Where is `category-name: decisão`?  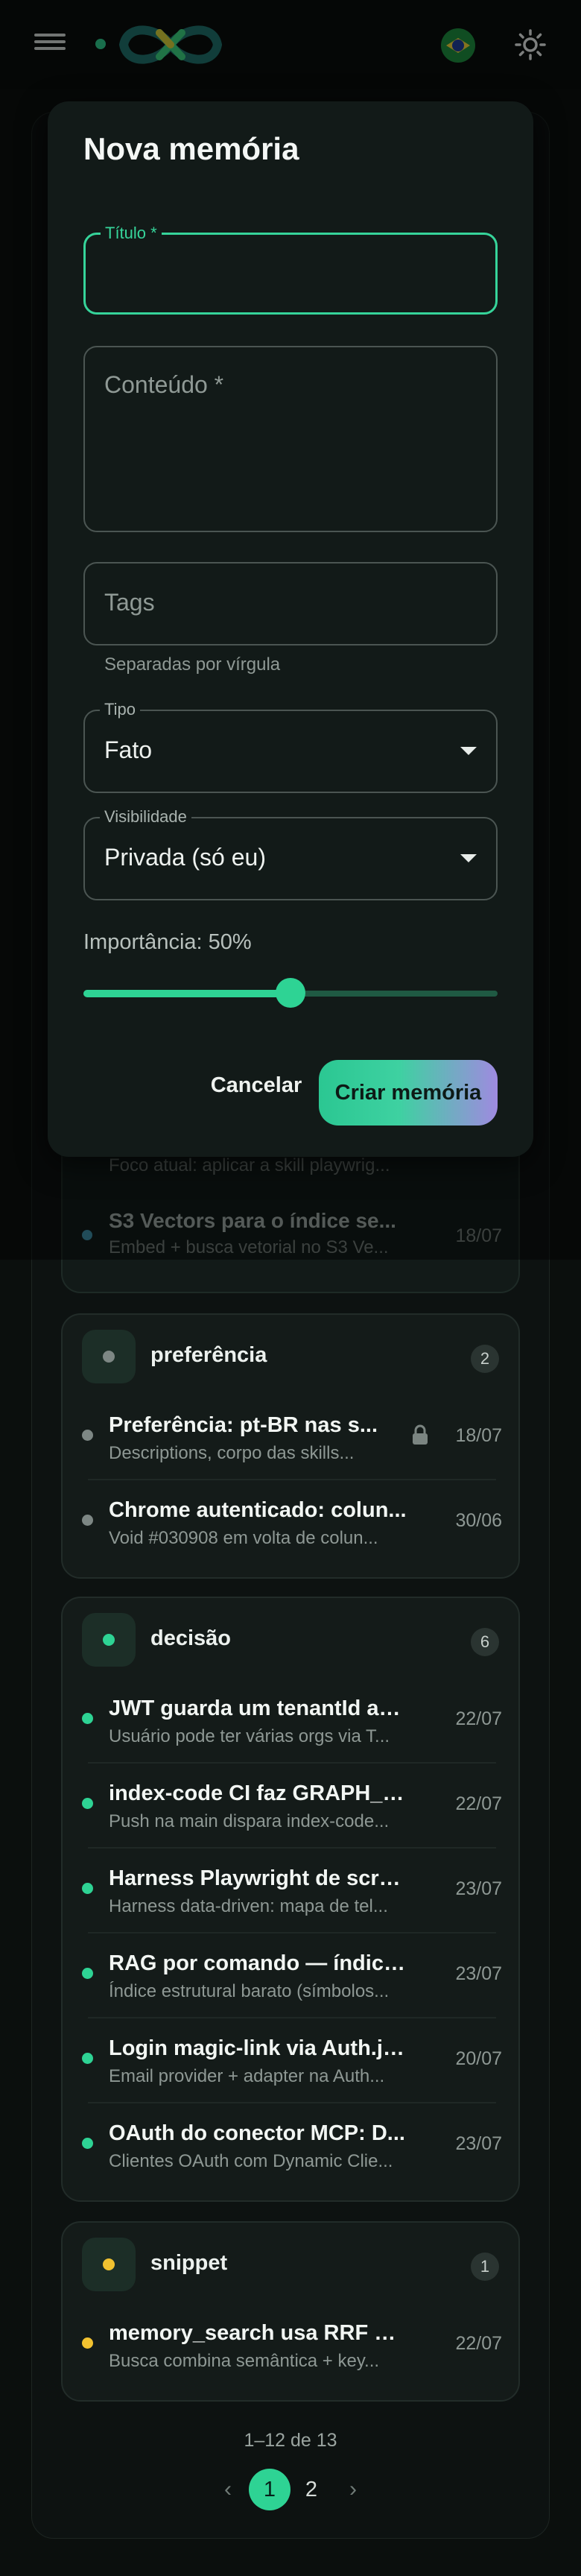
category-name: decisão is located at coordinates (190, 1638).